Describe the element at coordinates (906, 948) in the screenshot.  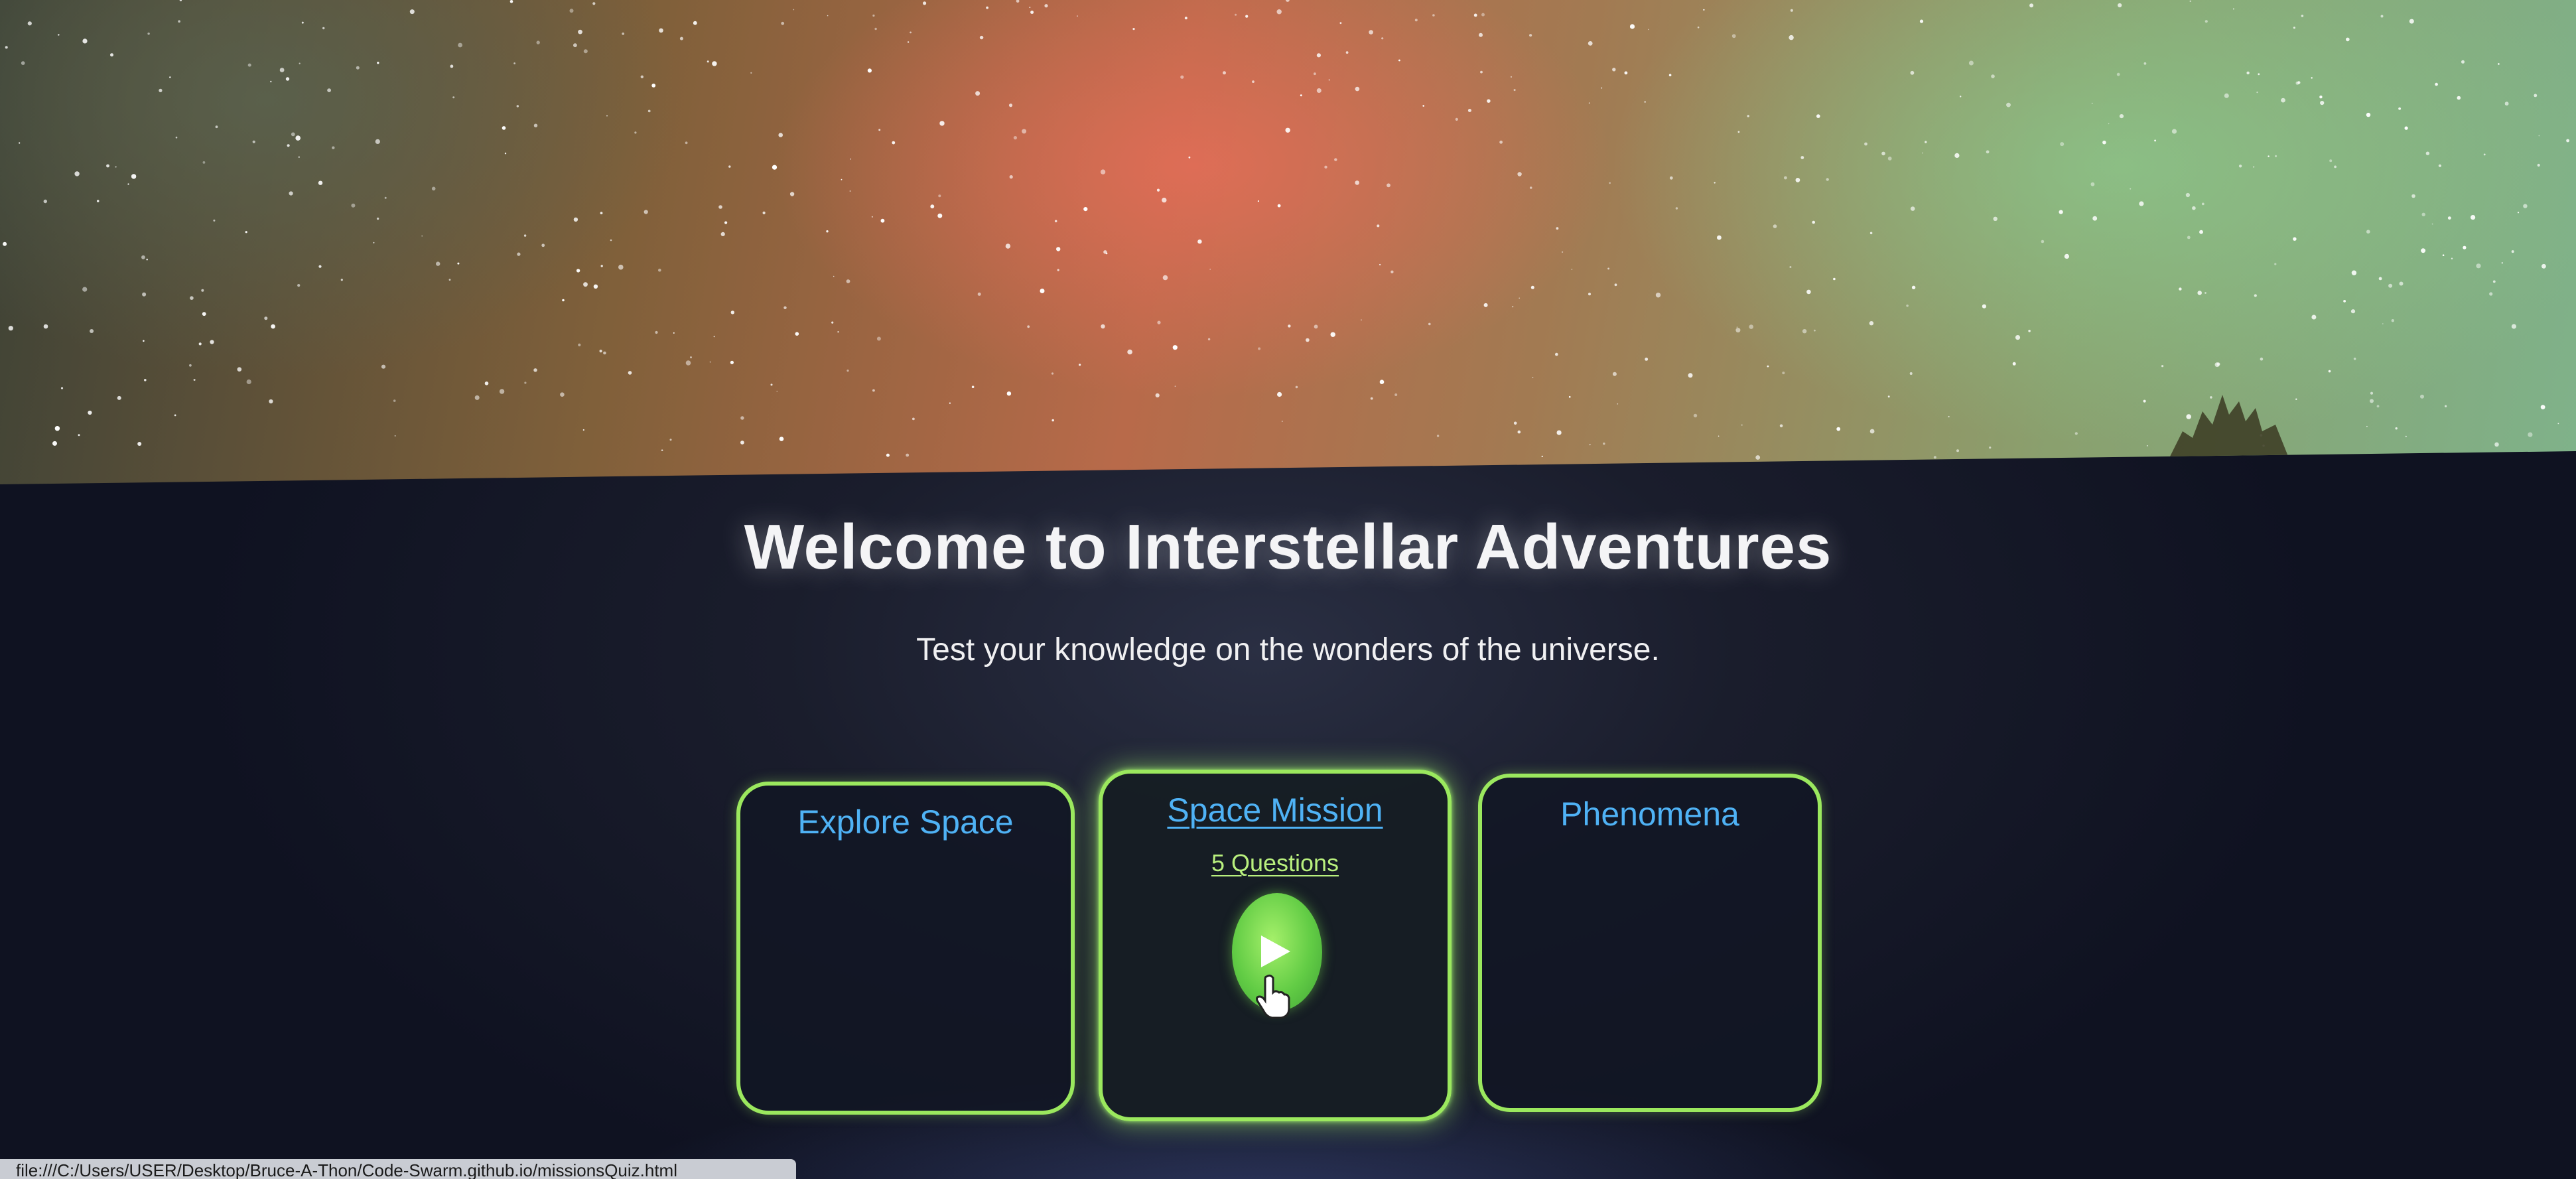
I see `card-explore-space: Explore Space` at that location.